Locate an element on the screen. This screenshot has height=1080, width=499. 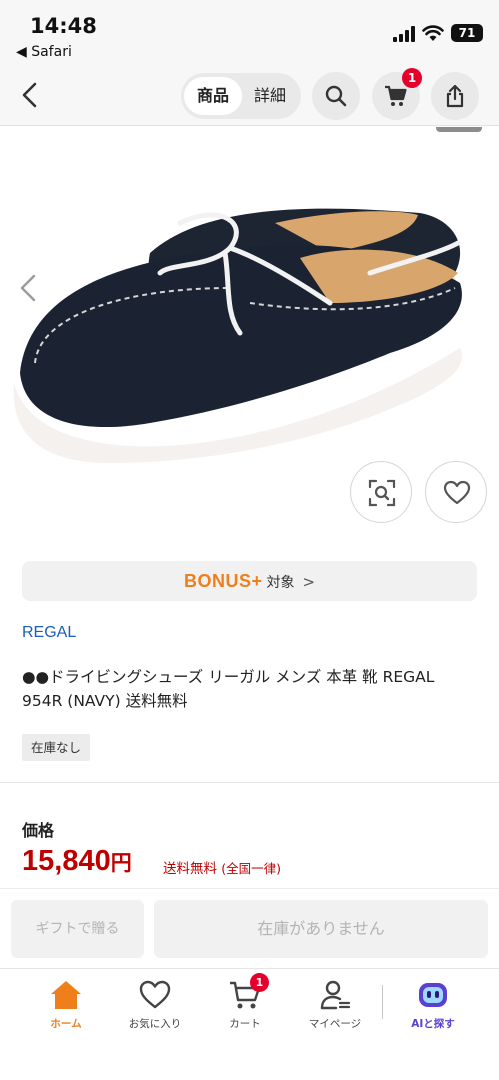
brand-link: REGAL is located at coordinates (49, 633).